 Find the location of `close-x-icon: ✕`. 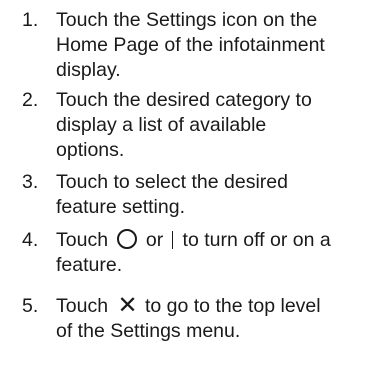

close-x-icon: ✕ is located at coordinates (127, 305).